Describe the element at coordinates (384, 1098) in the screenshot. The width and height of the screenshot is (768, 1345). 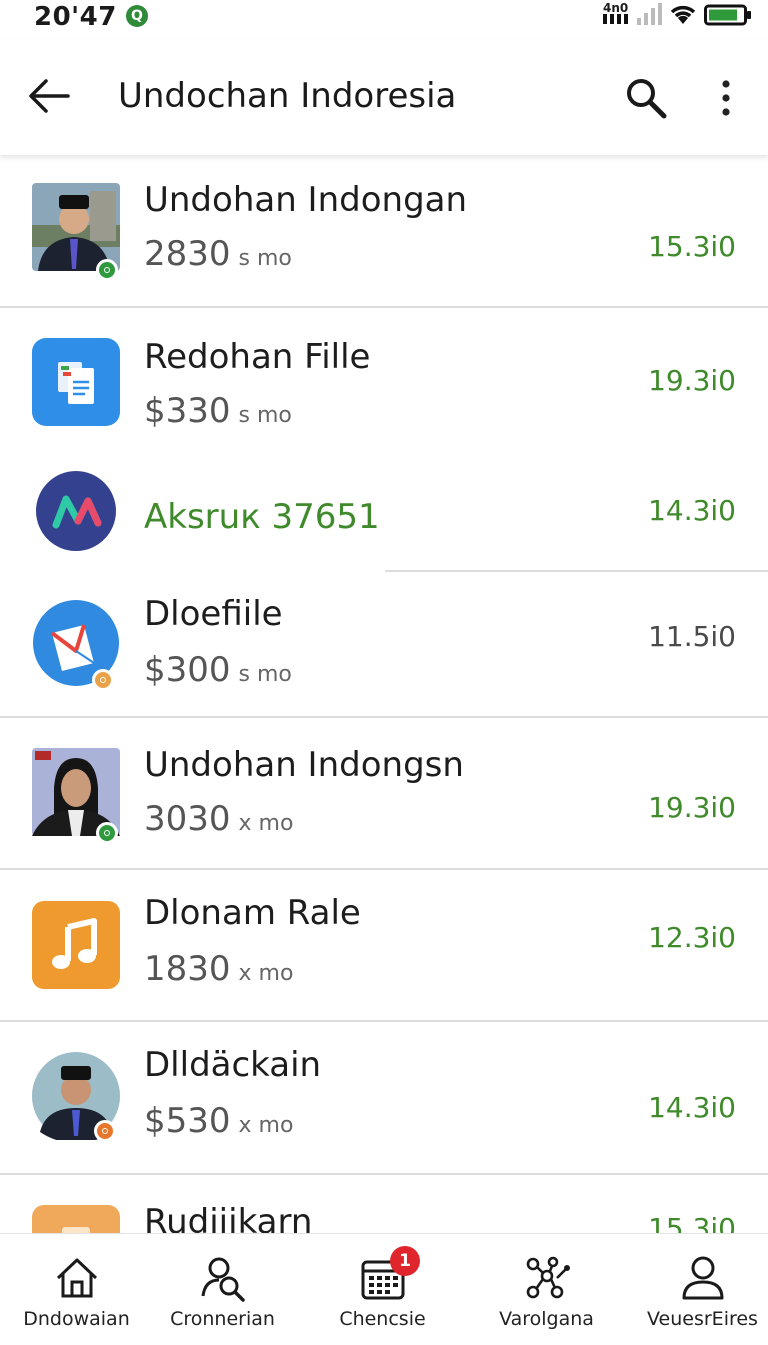
I see `list-item: Dlldäckain $530 x mo 14.3i0` at that location.